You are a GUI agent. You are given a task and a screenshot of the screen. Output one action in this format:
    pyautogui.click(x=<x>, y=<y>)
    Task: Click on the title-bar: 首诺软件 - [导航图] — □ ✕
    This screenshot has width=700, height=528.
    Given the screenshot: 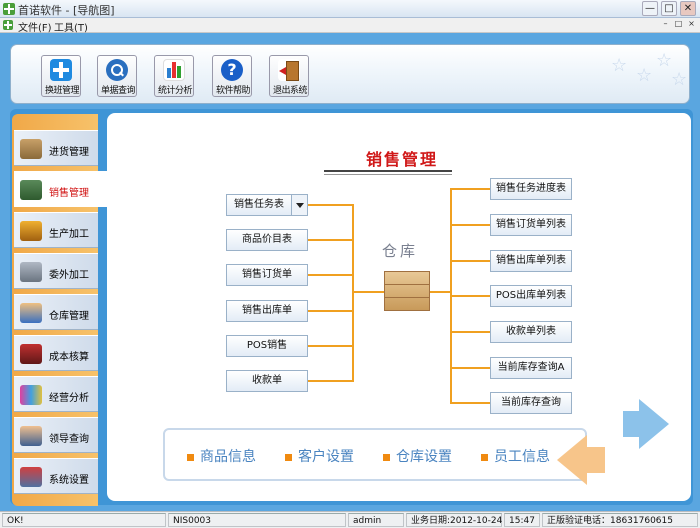 What is the action you would take?
    pyautogui.click(x=350, y=9)
    